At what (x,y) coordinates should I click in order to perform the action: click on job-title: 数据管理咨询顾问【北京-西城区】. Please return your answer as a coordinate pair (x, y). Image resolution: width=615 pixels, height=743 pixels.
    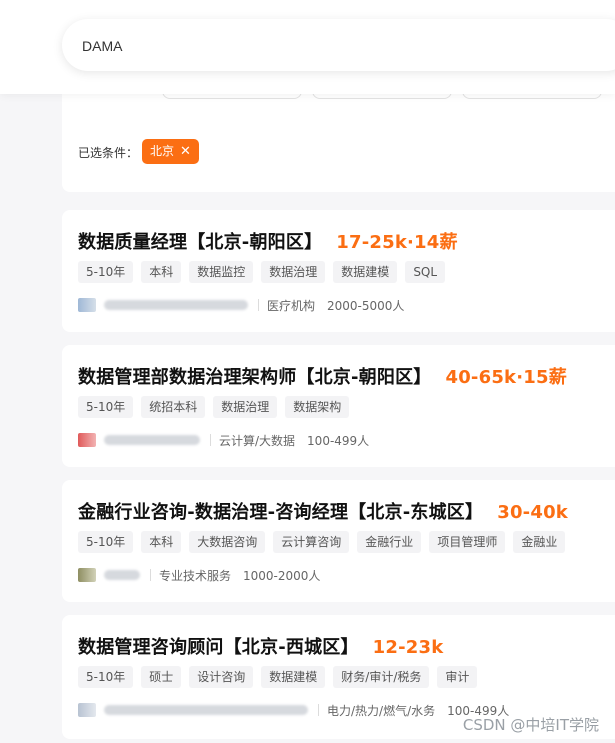
    Looking at the image, I should click on (218, 647).